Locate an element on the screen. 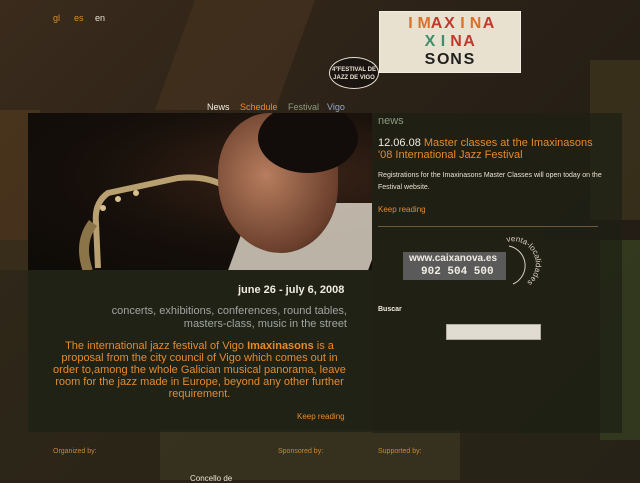 This screenshot has height=483, width=640. logo-row: IMAXINA is located at coordinates (450, 24).